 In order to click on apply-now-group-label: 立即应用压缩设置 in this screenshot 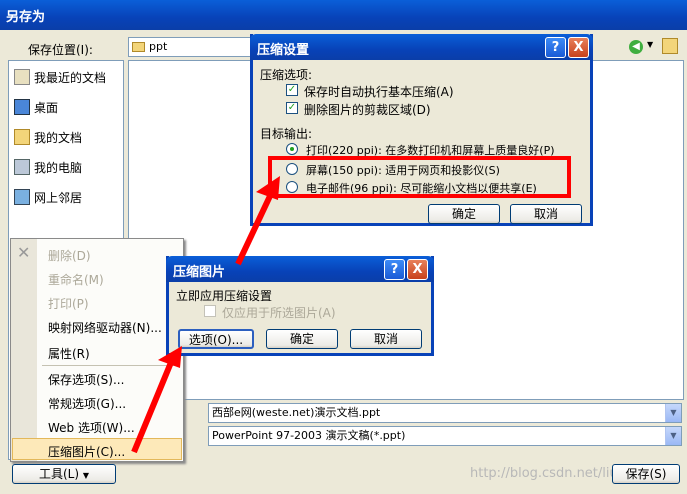, I will do `click(224, 296)`.